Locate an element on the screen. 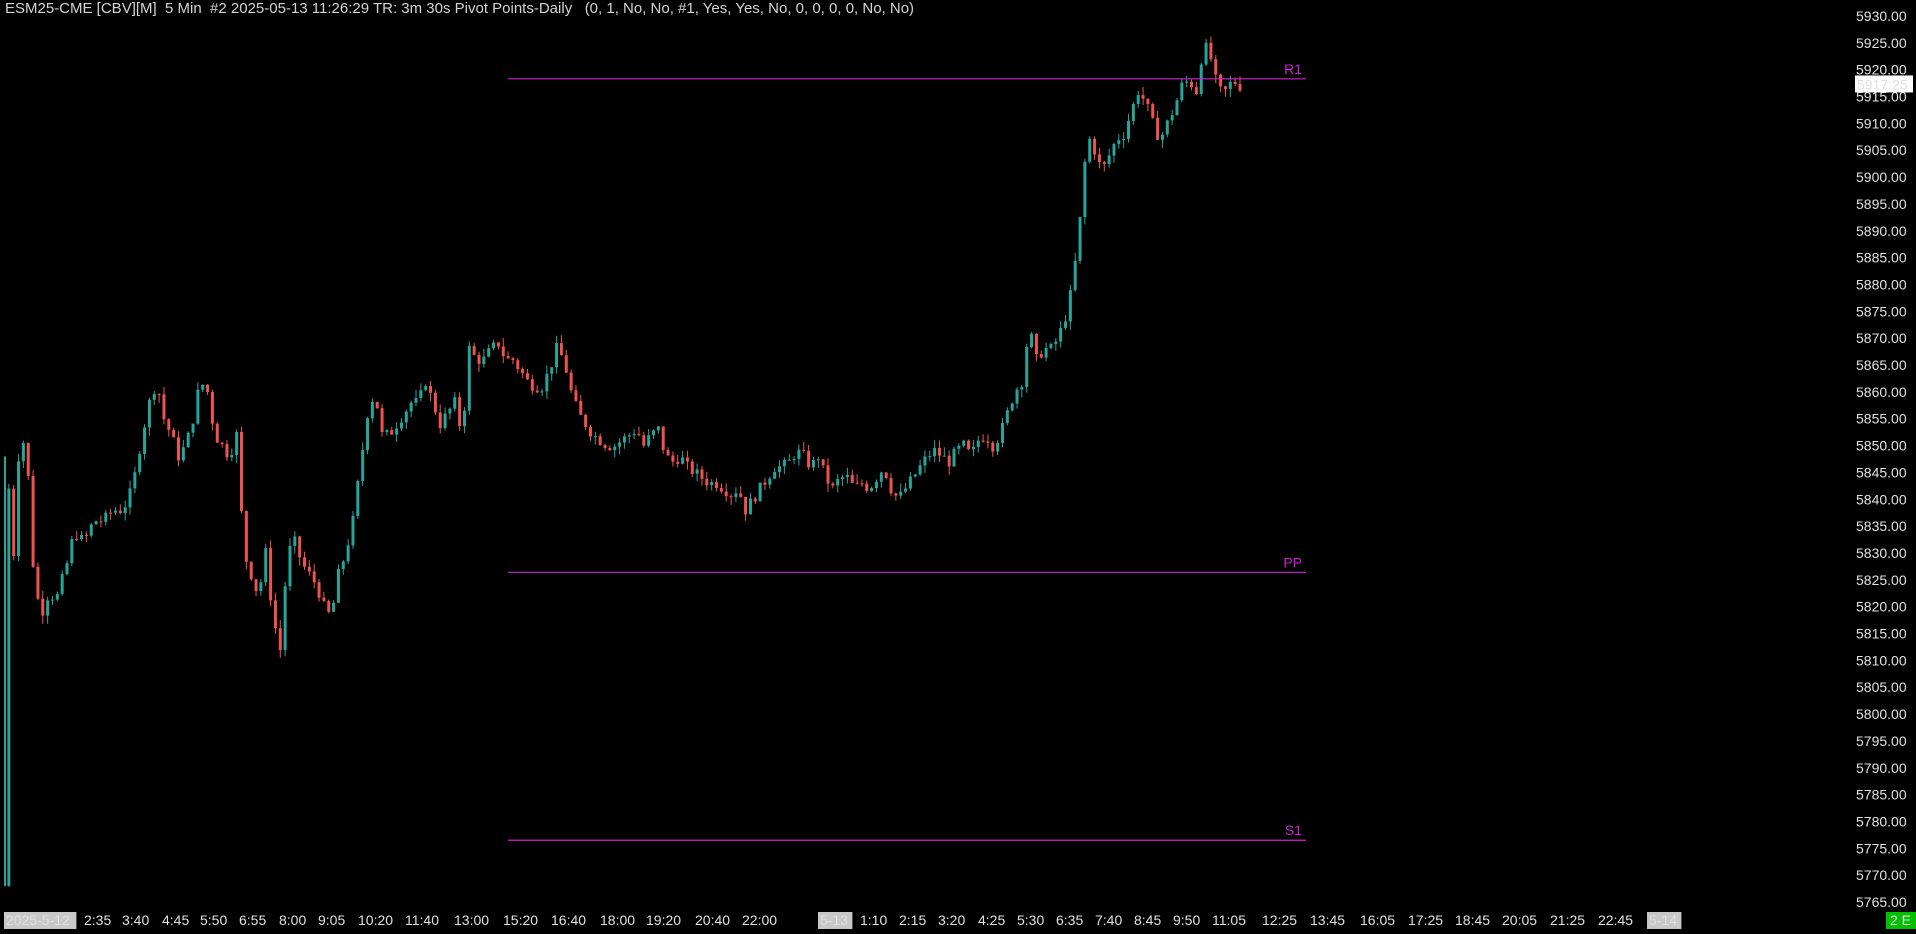  time-tick-label: 12:25 is located at coordinates (1279, 920).